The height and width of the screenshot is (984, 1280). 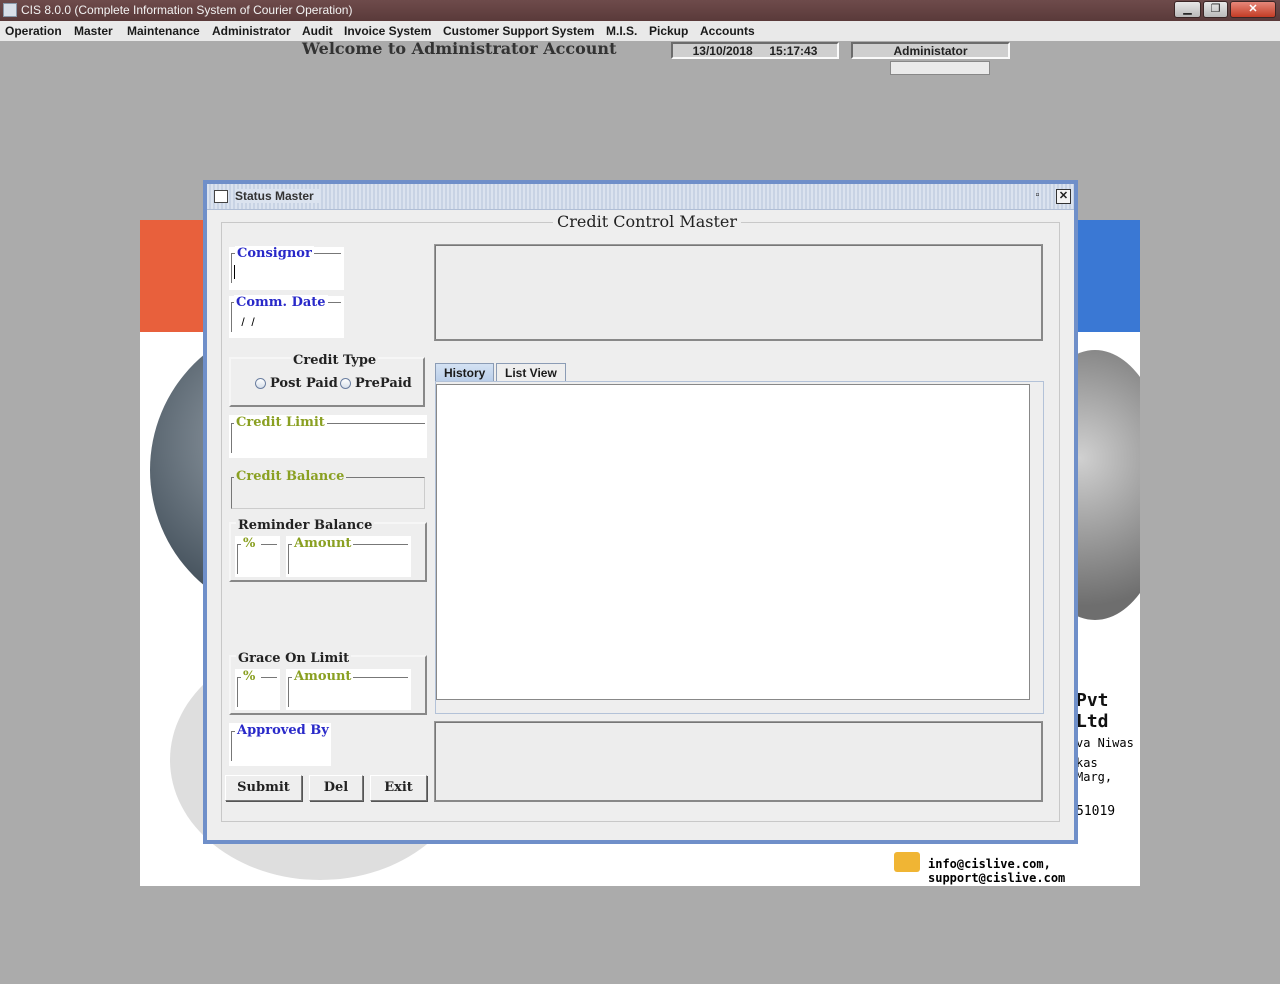 What do you see at coordinates (249, 676) in the screenshot?
I see `grace-pct-label: %` at bounding box center [249, 676].